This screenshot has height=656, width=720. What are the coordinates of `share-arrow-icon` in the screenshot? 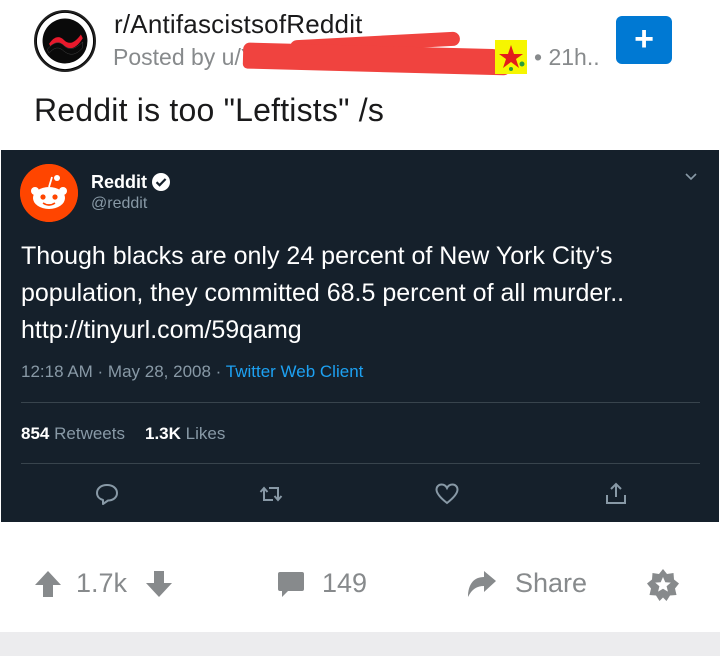 It's located at (482, 583).